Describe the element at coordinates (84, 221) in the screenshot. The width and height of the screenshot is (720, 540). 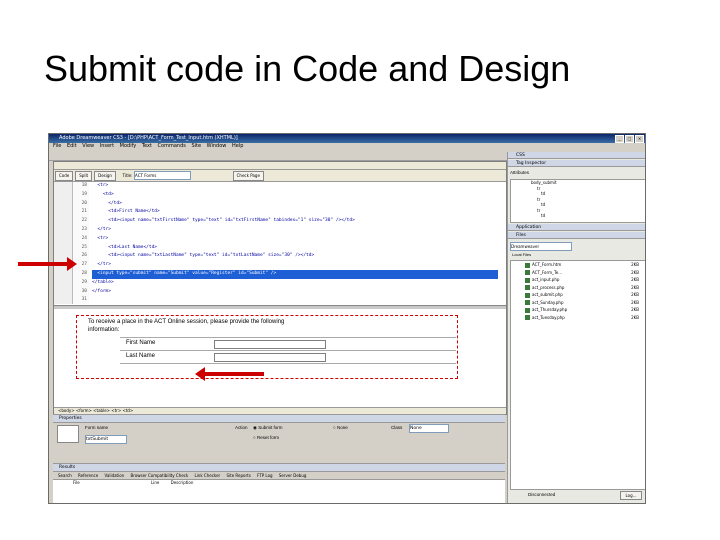
I see `line-number: 22` at that location.